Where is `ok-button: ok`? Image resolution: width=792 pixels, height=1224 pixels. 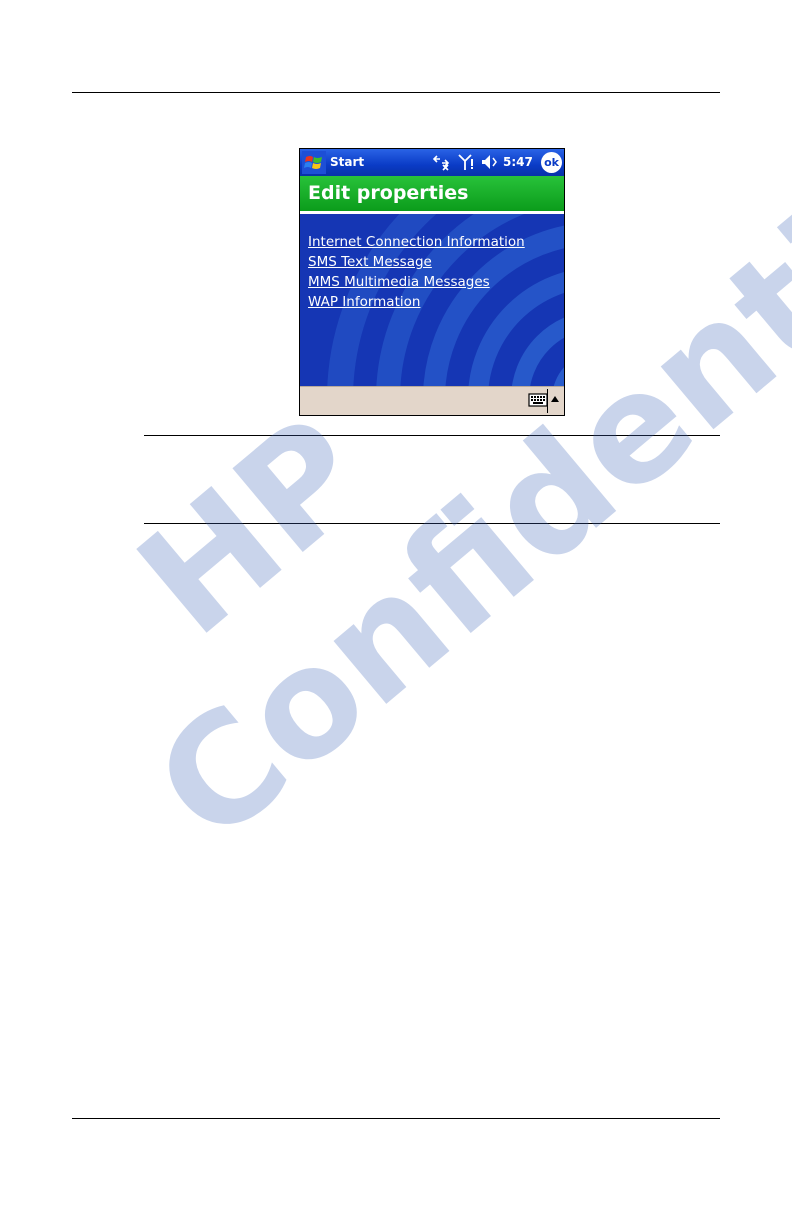 ok-button: ok is located at coordinates (551, 162).